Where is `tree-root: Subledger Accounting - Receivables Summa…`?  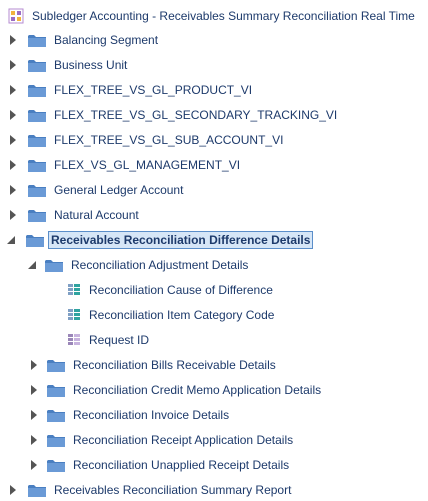 tree-root: Subledger Accounting - Receivables Summa… is located at coordinates (212, 16).